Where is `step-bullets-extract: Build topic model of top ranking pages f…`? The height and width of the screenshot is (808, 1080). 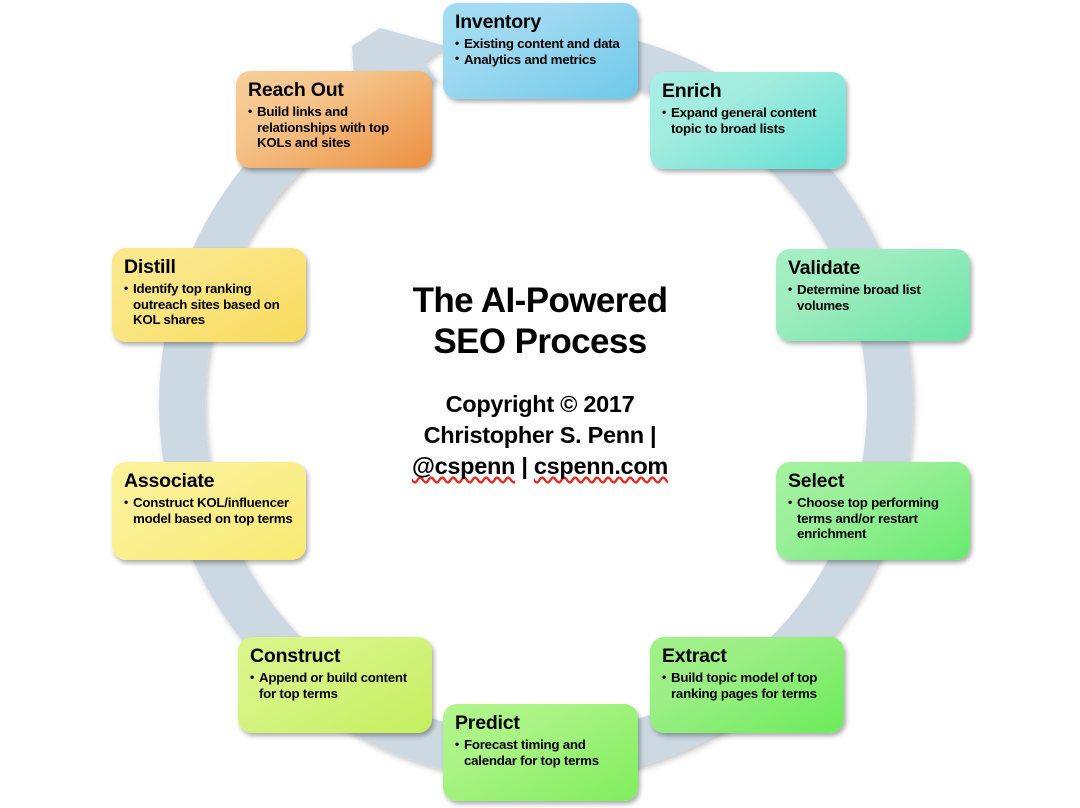
step-bullets-extract: Build topic model of top ranking pages f… is located at coordinates (747, 685).